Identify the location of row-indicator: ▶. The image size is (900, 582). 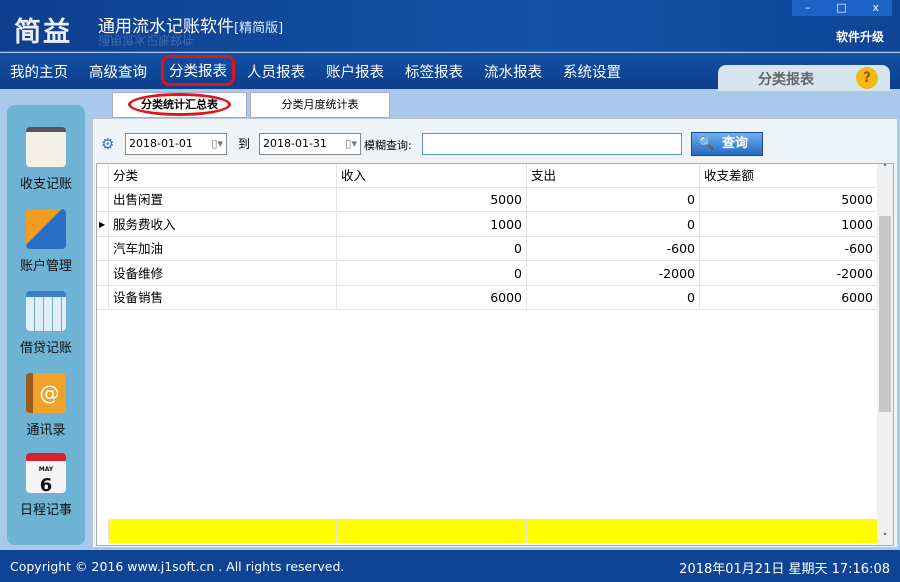
(103, 224).